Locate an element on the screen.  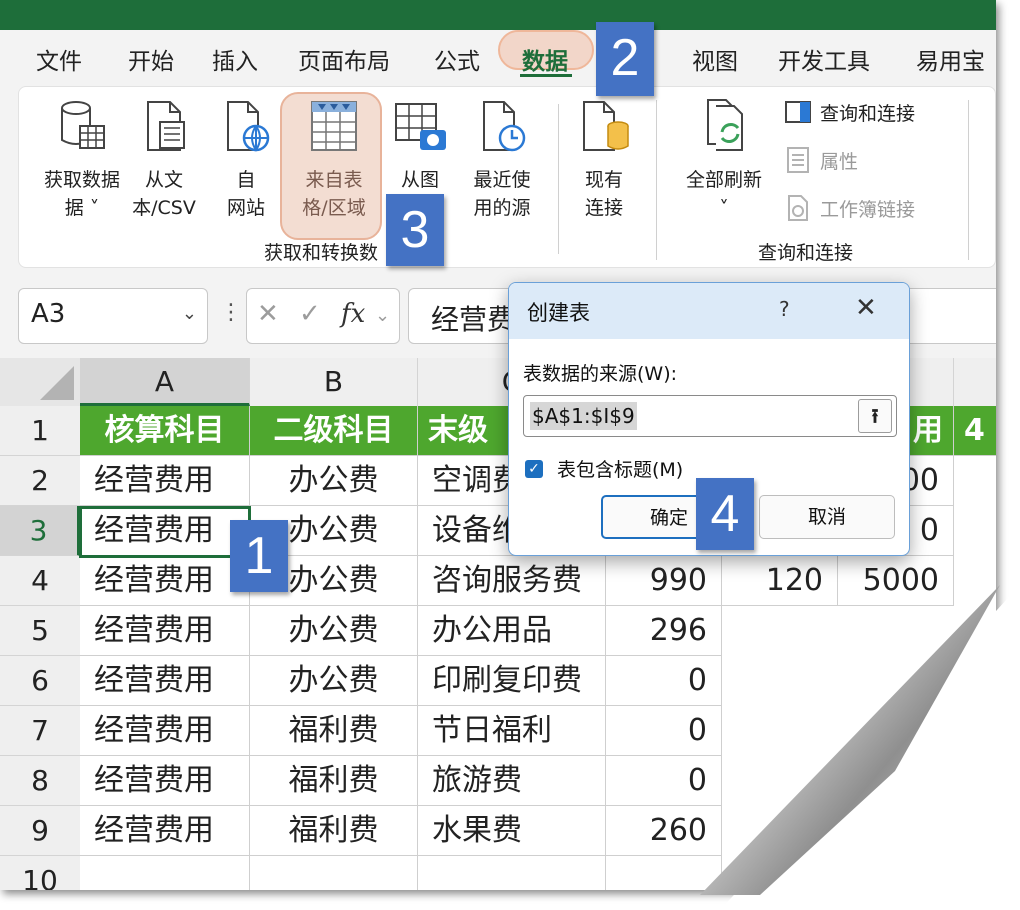
row-header-9: 9 is located at coordinates (40, 831).